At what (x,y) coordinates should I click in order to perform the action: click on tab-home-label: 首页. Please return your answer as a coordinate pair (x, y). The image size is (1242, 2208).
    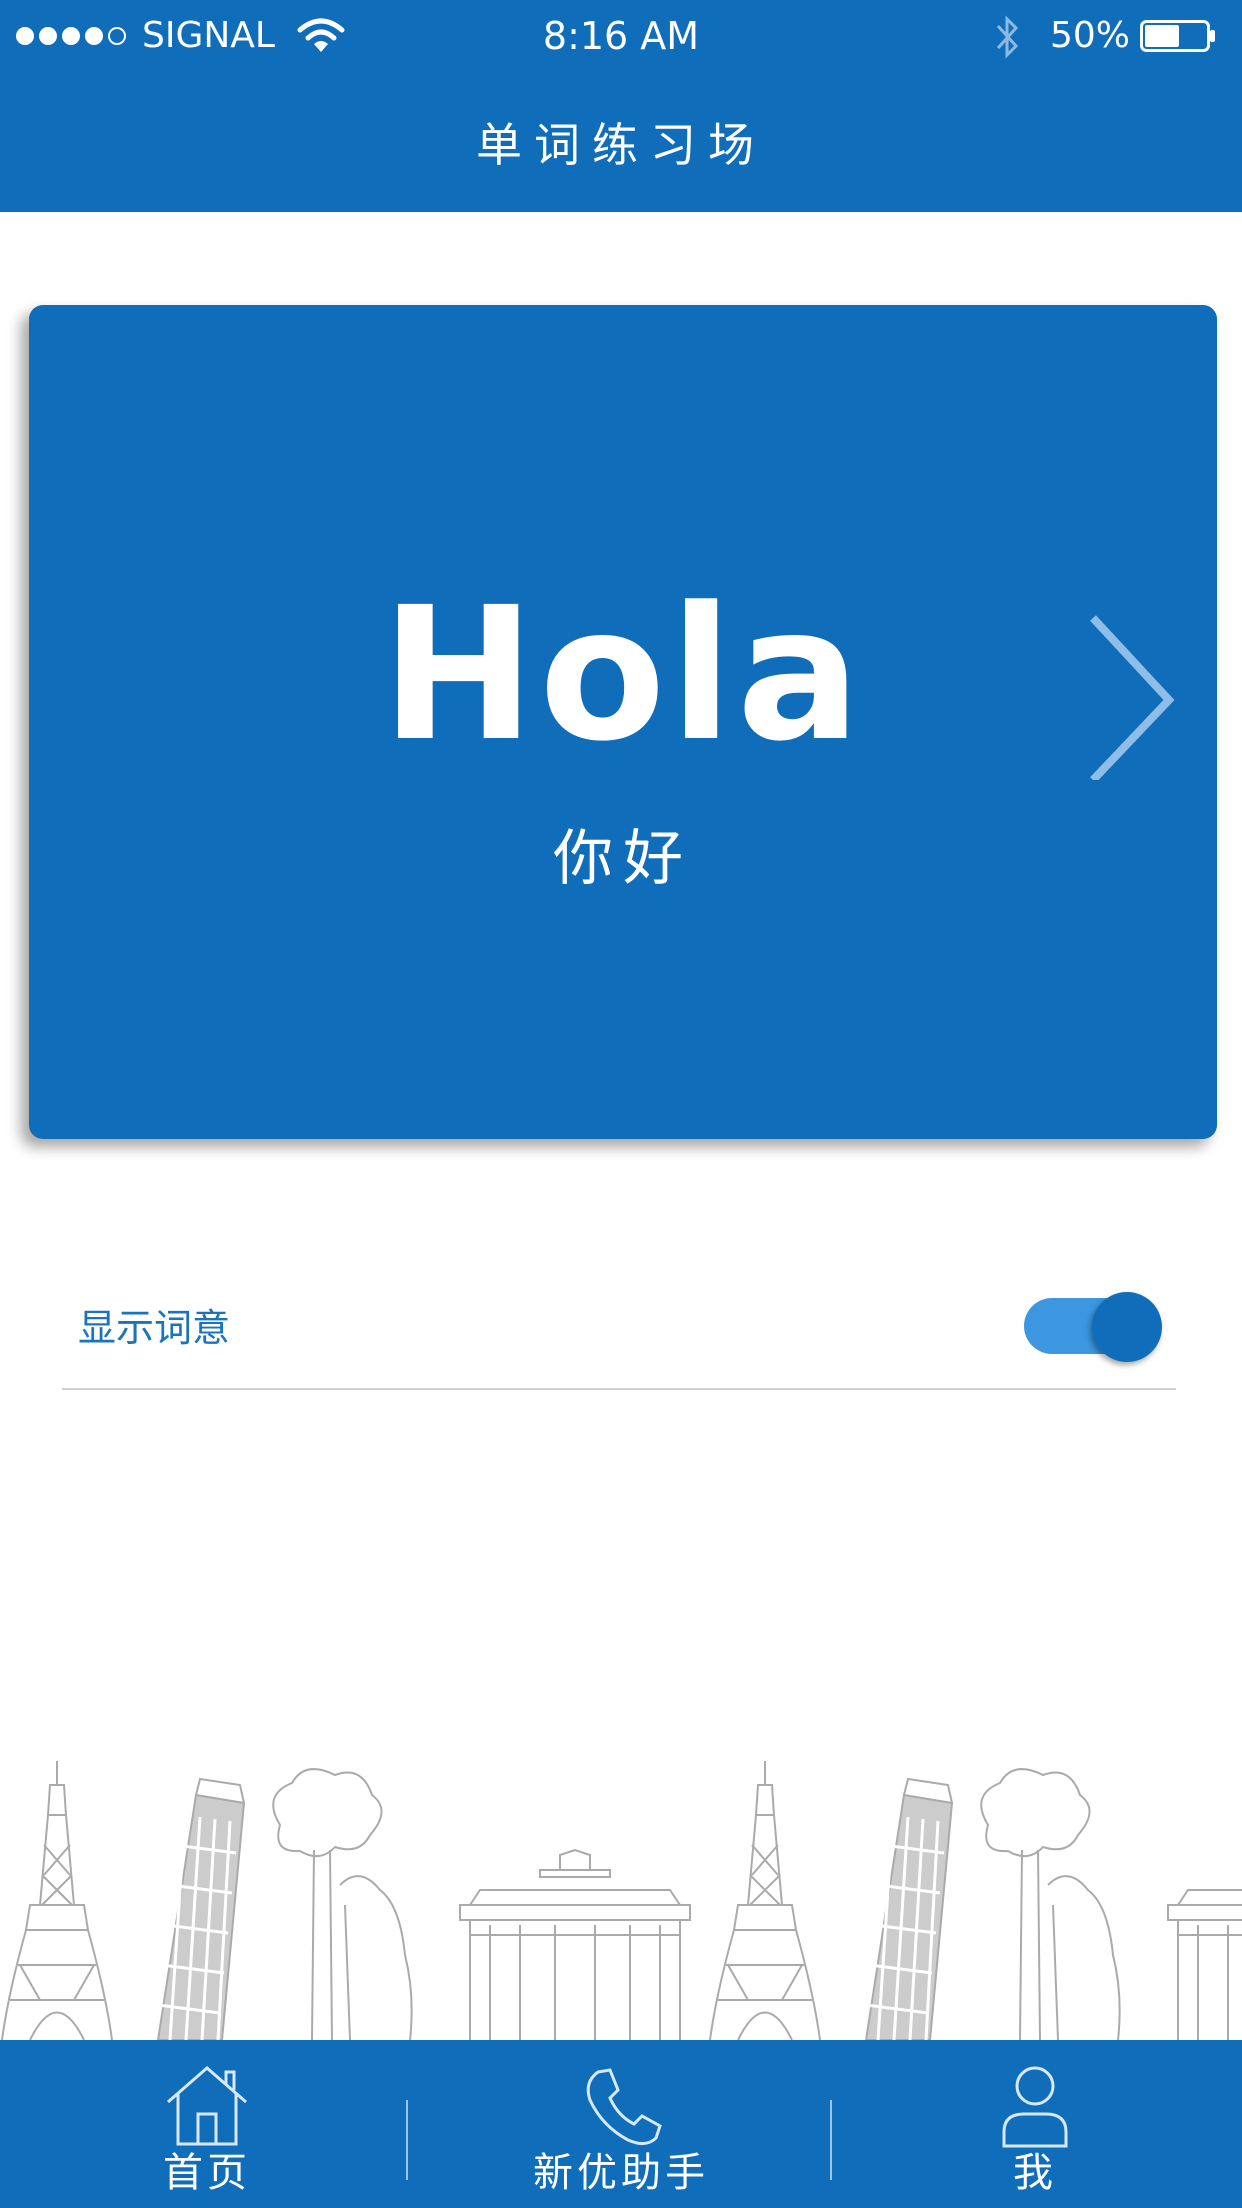
    Looking at the image, I should click on (207, 2173).